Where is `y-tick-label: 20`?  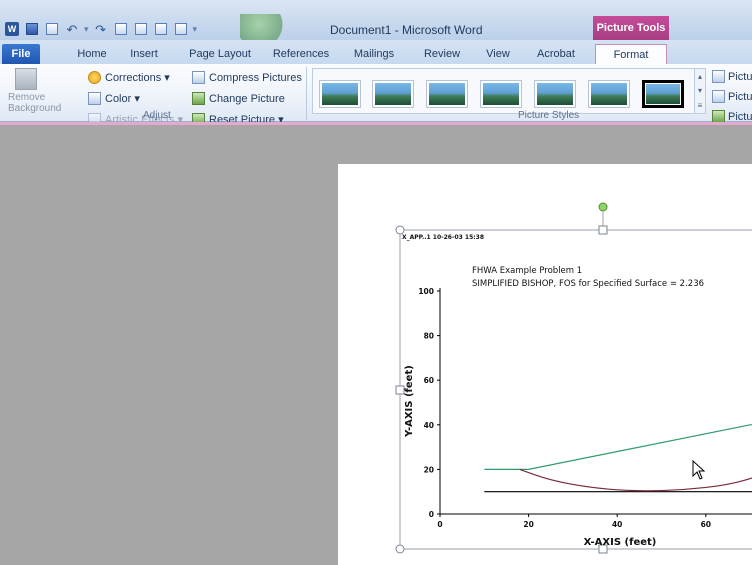
y-tick-label: 20 is located at coordinates (429, 469).